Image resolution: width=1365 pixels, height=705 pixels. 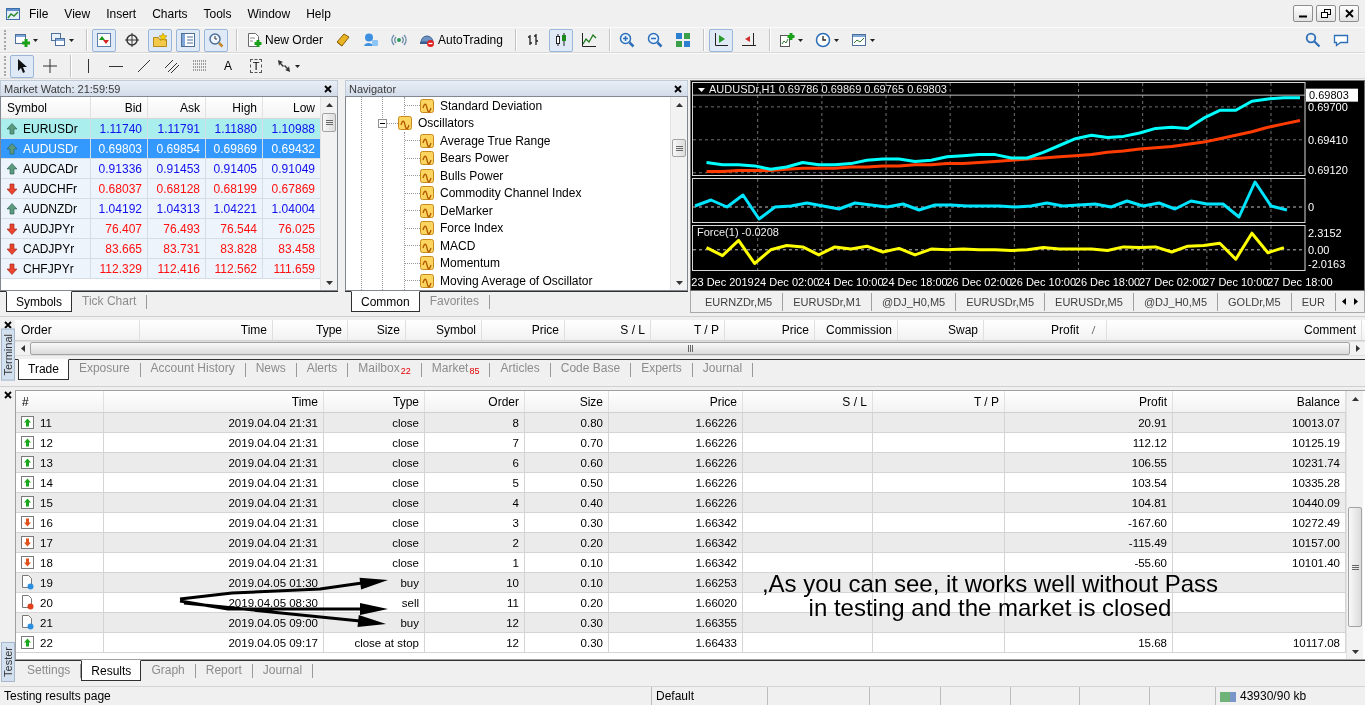 What do you see at coordinates (508, 280) in the screenshot?
I see `navigator-item: Moving Average of Oscillator` at bounding box center [508, 280].